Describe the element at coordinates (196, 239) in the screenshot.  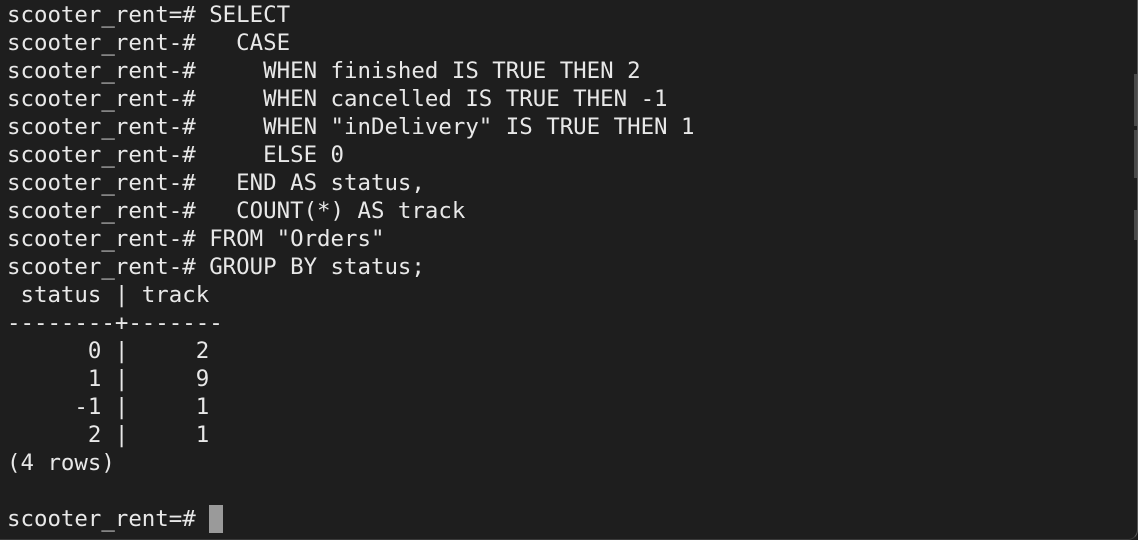
I see `terminal-line-from: scooter_rent-# FROM "Orders"` at that location.